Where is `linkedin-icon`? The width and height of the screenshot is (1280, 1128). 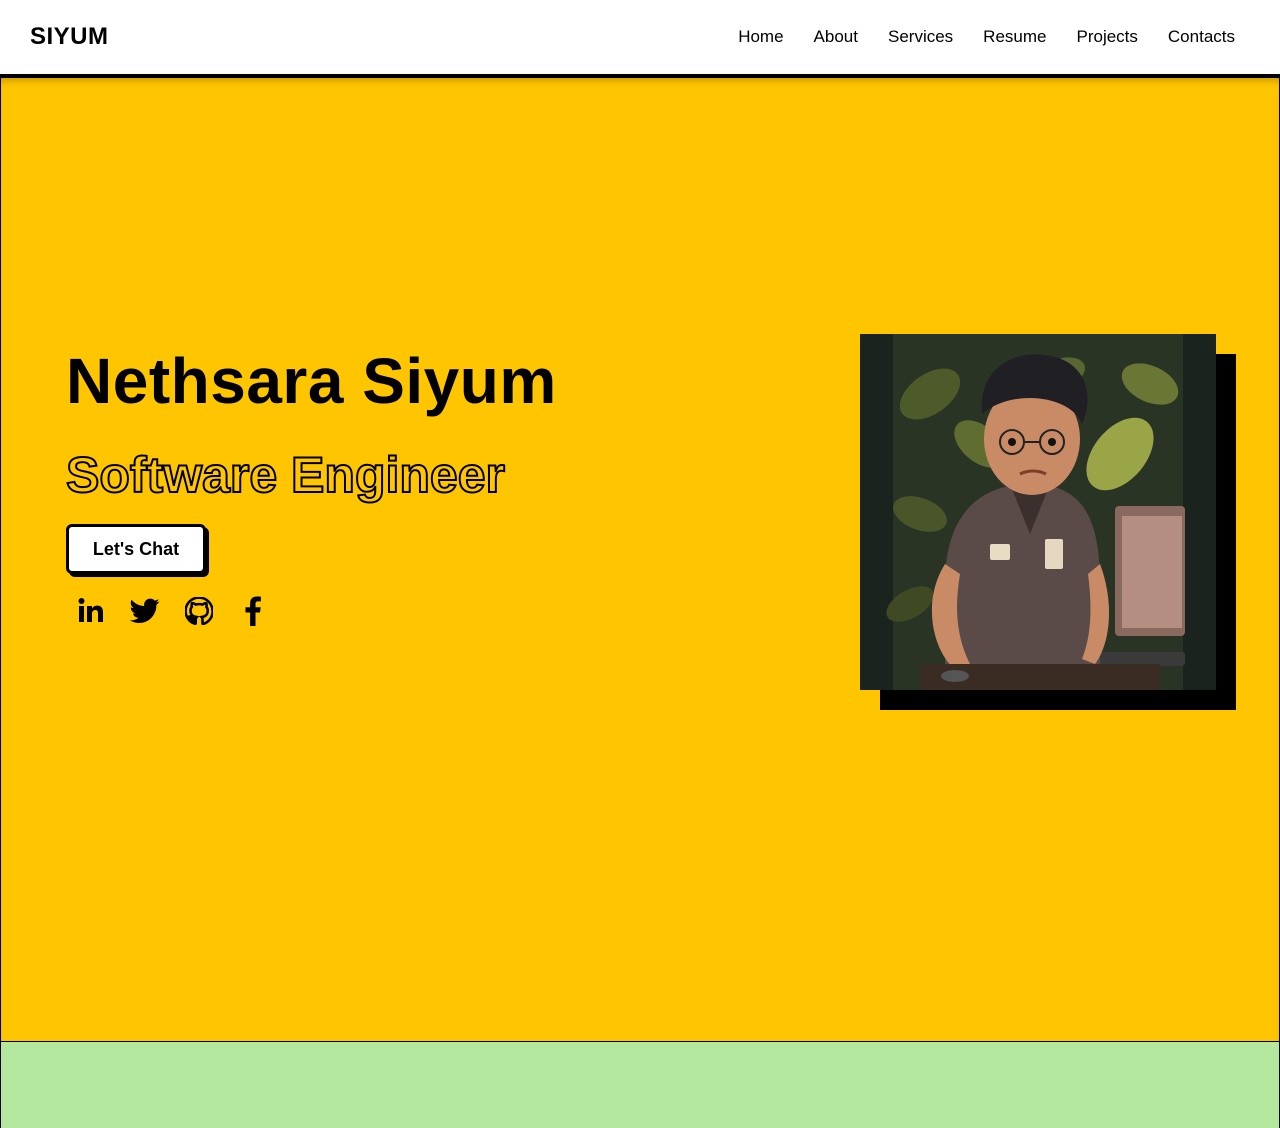 linkedin-icon is located at coordinates (91, 611).